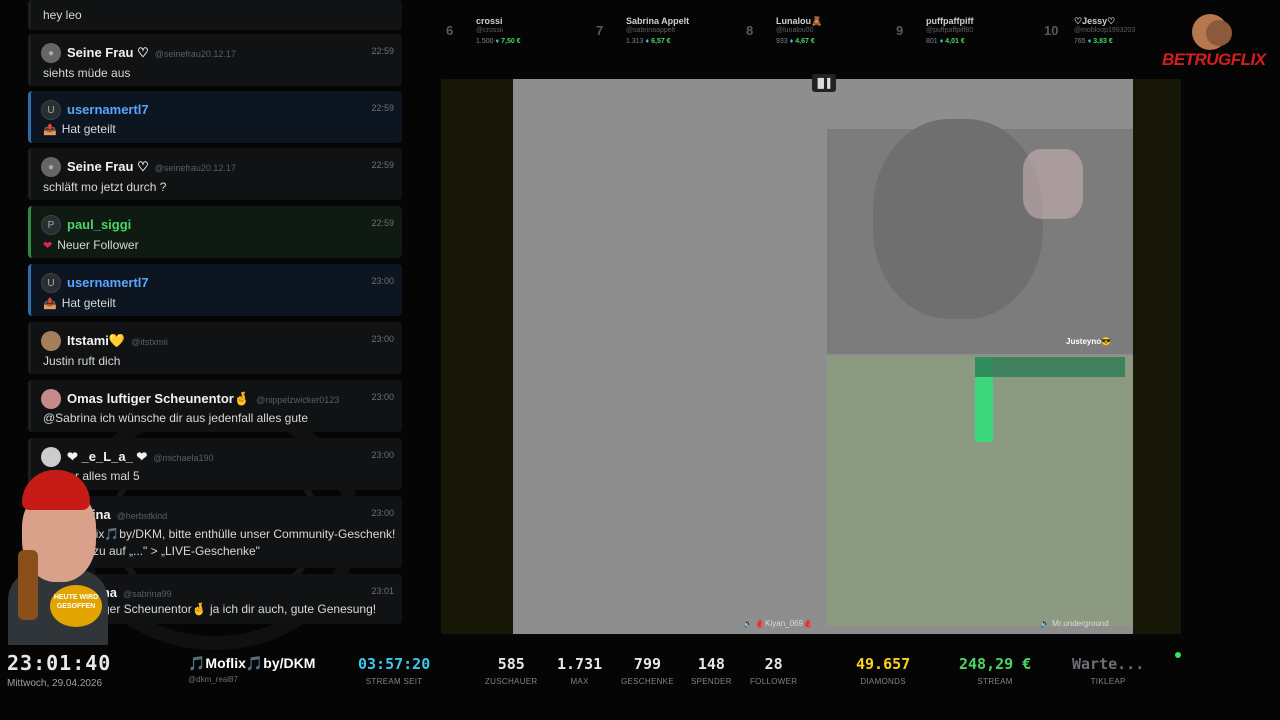 The width and height of the screenshot is (1280, 720). I want to click on message-text: ❤ Neuer Follower, so click(91, 245).